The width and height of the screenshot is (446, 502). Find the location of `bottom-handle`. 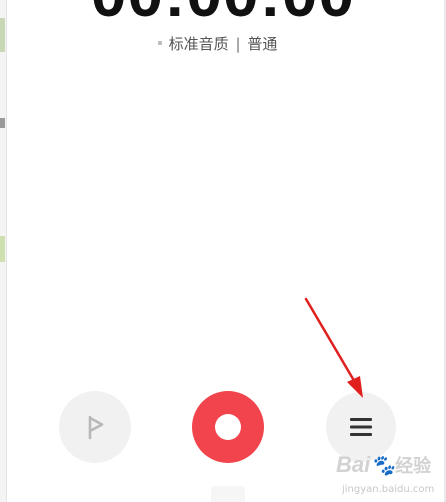

bottom-handle is located at coordinates (228, 494).